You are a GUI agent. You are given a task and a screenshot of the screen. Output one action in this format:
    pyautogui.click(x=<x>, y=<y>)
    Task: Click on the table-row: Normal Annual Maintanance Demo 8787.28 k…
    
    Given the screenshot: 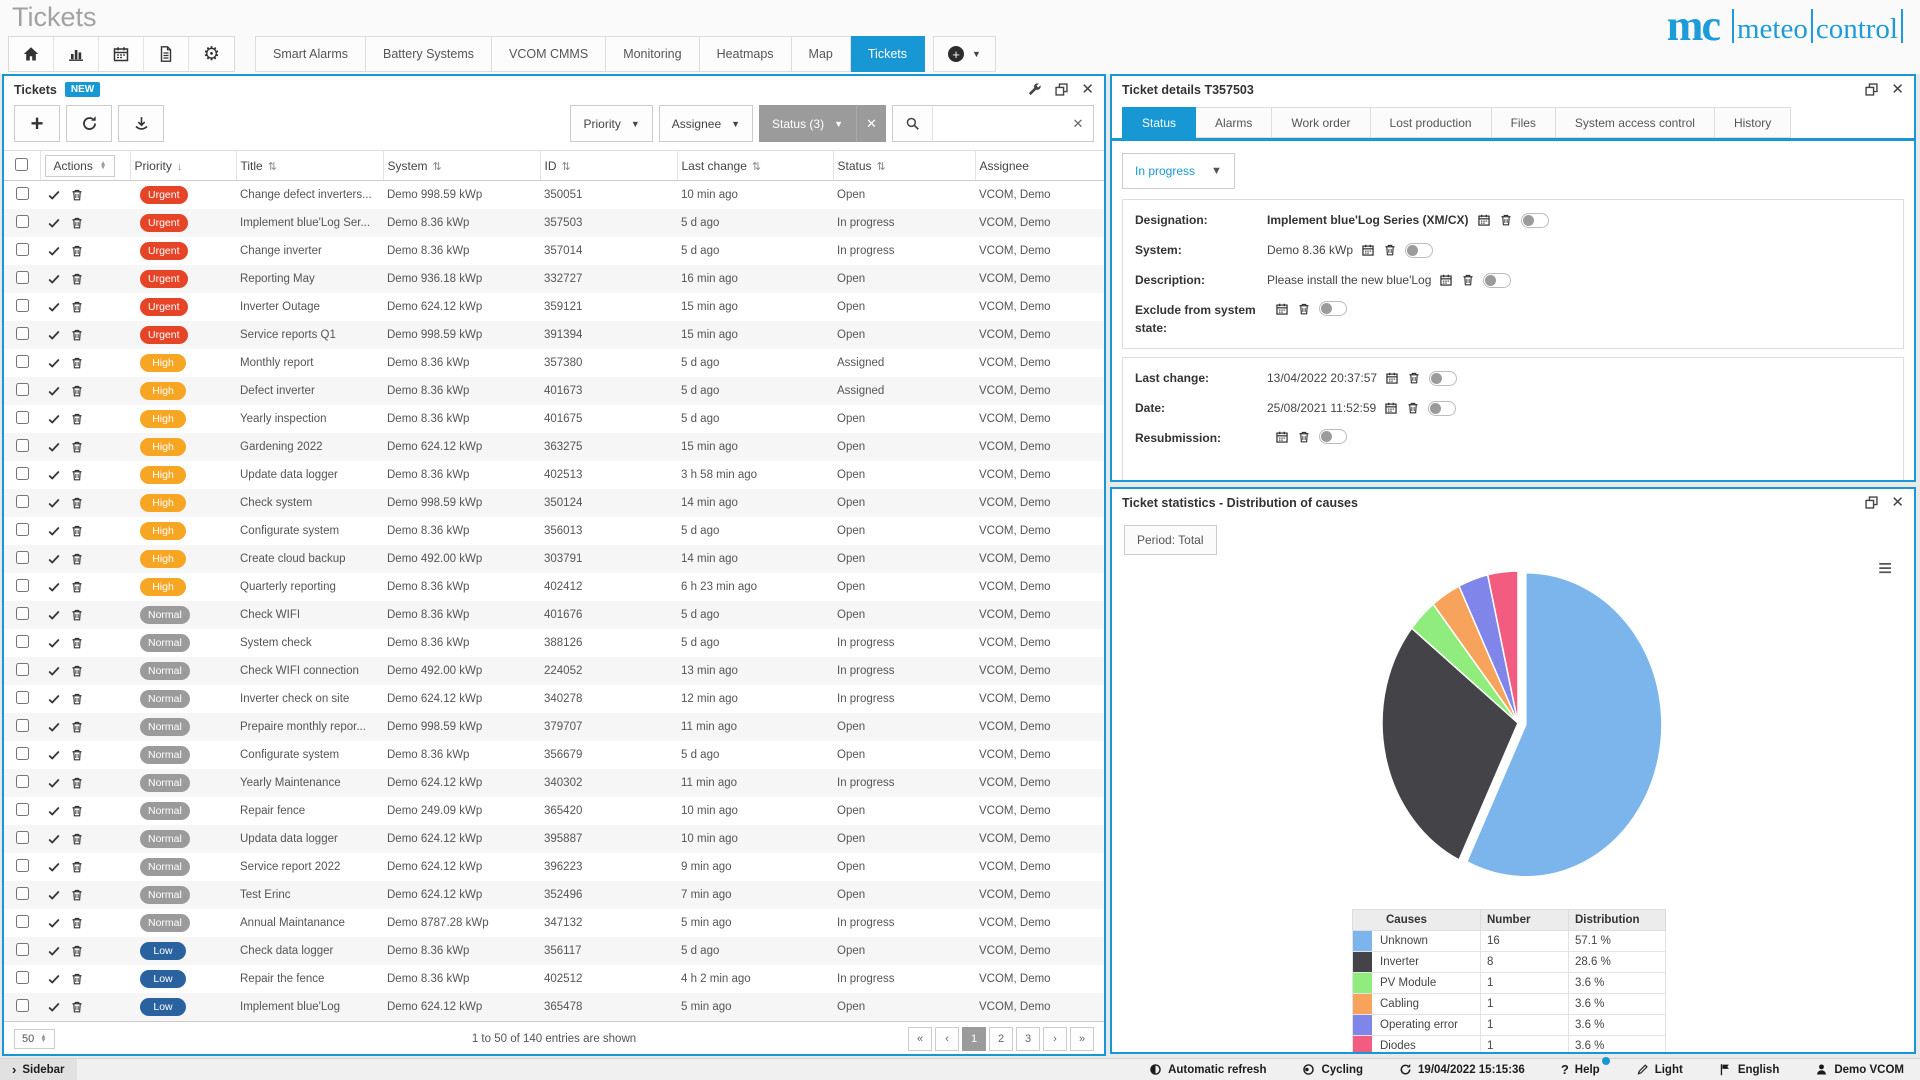 What is the action you would take?
    pyautogui.click(x=554, y=923)
    